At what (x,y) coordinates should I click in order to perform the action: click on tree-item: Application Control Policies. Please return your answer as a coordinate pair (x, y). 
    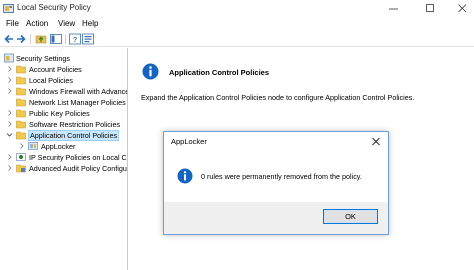
    Looking at the image, I should click on (63, 135).